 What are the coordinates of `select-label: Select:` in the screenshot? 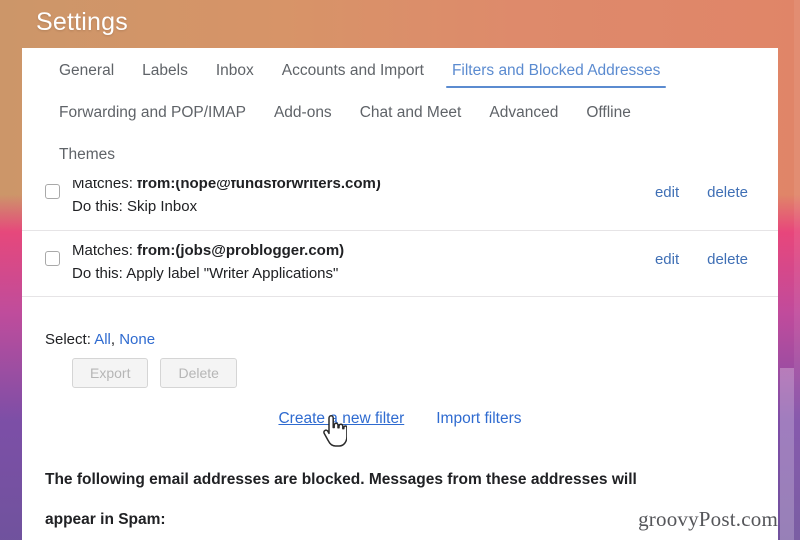 It's located at (68, 340).